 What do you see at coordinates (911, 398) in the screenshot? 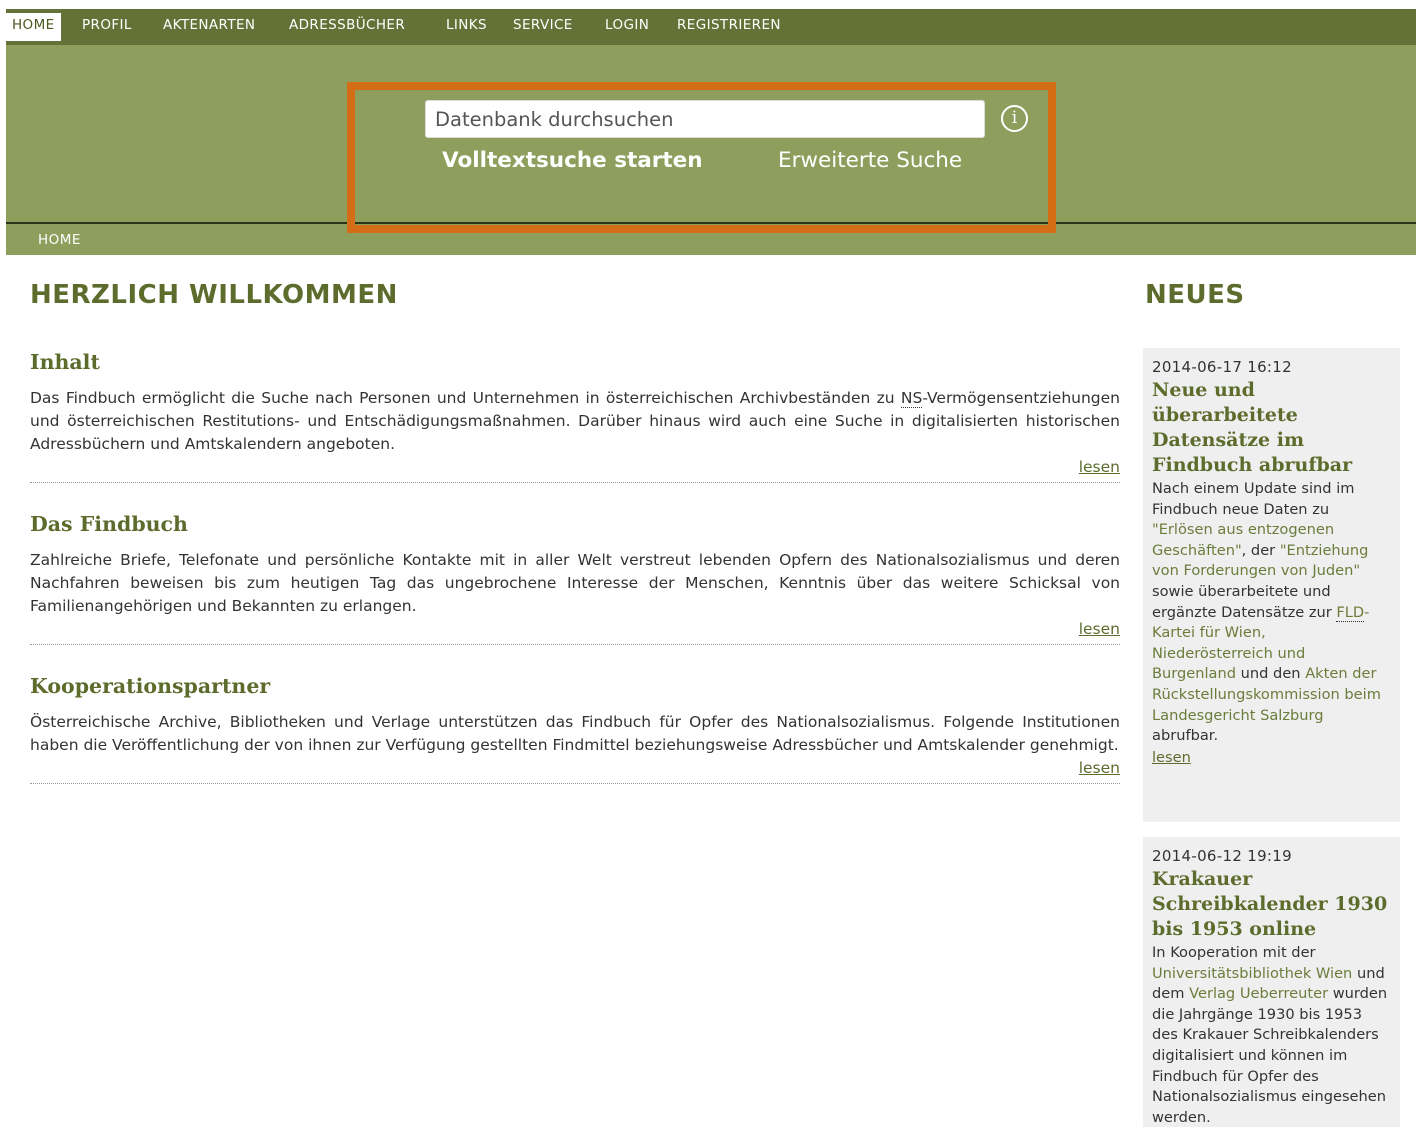
I see `ns-abbreviation: NS` at bounding box center [911, 398].